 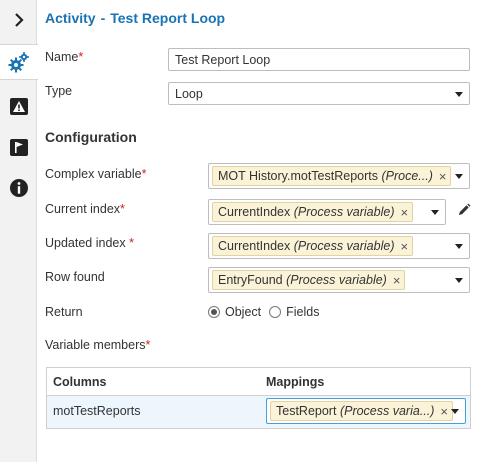 What do you see at coordinates (319, 93) in the screenshot?
I see `type-select: Loop` at bounding box center [319, 93].